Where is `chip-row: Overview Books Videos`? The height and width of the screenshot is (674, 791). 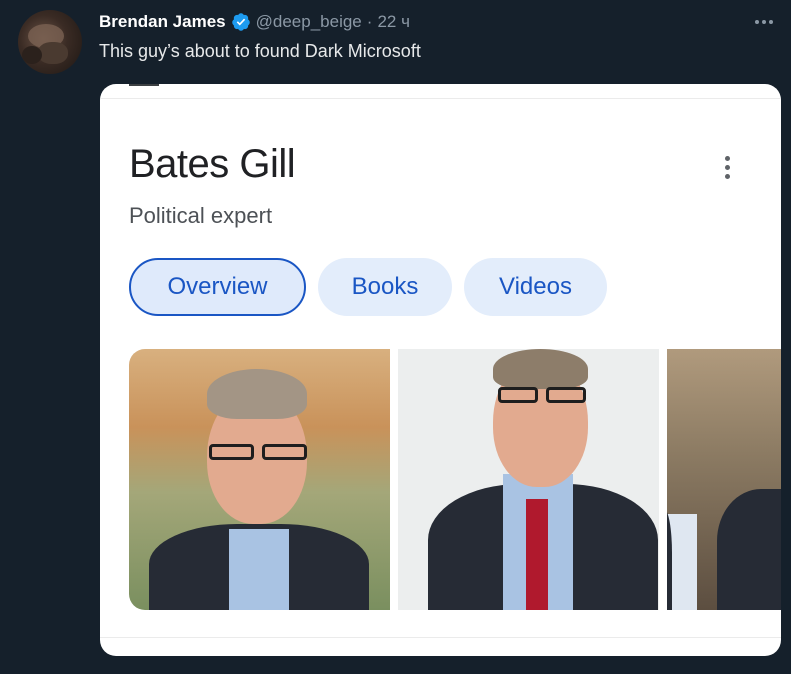
chip-row: Overview Books Videos is located at coordinates (374, 287).